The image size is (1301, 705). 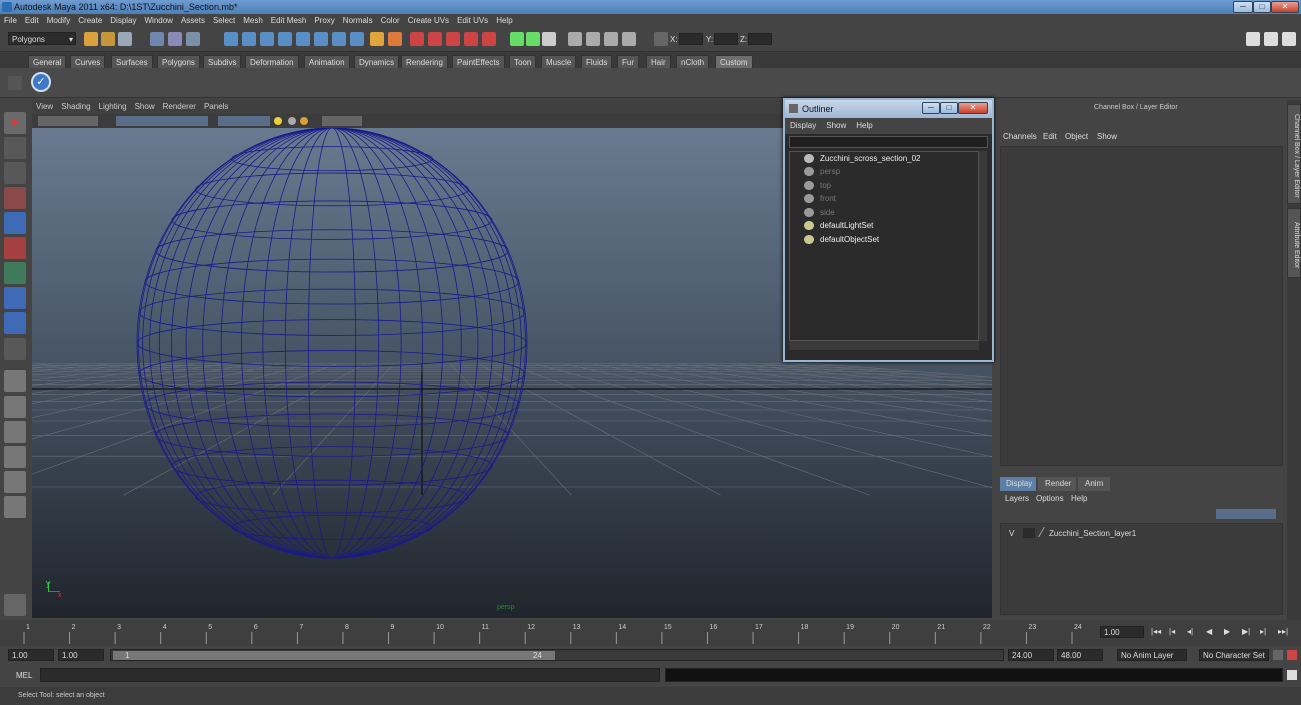 What do you see at coordinates (15, 273) in the screenshot?
I see `manipulator-tool-icon` at bounding box center [15, 273].